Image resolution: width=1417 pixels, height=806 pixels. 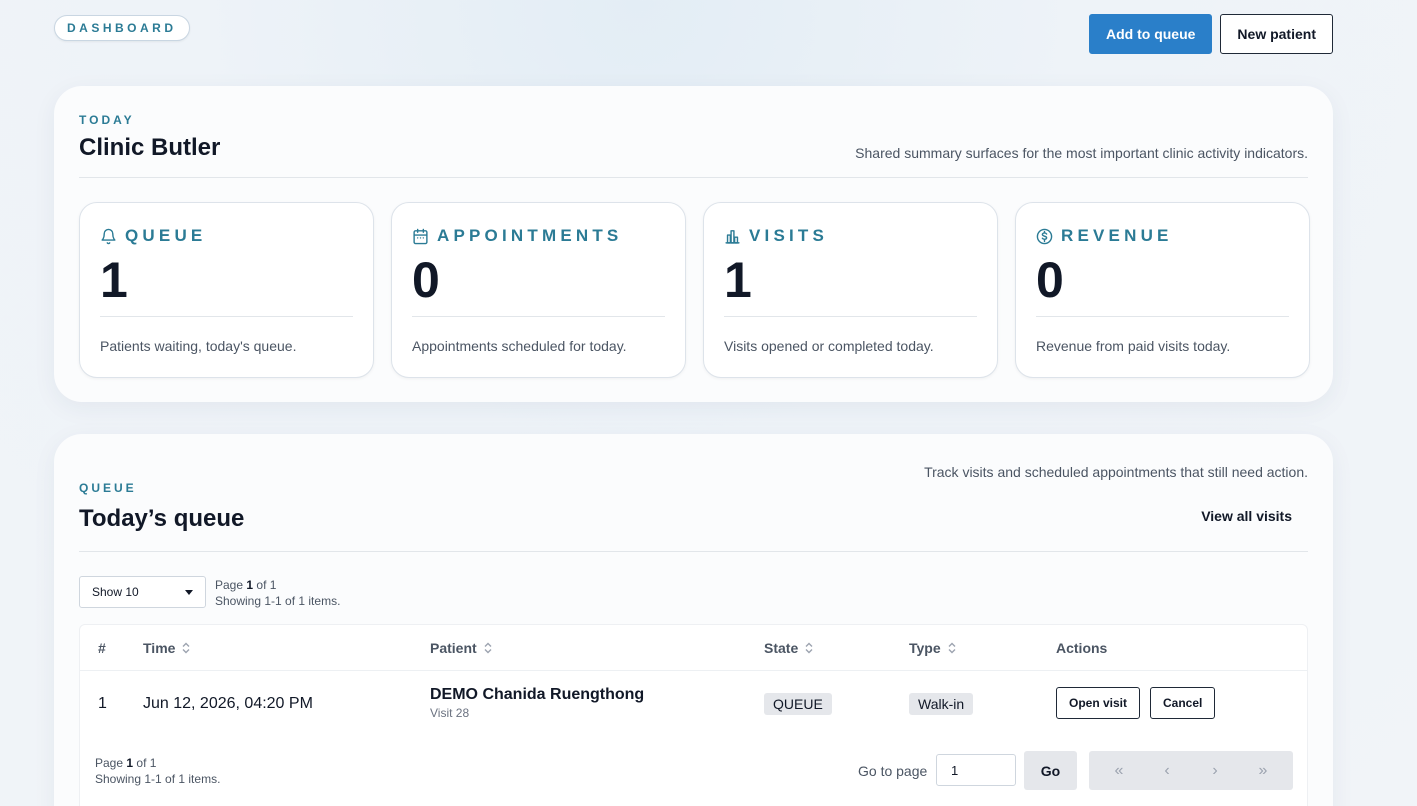 What do you see at coordinates (277, 593) in the screenshot?
I see `page-info-top: Page 1 of 1 Showing 1-1 of 1 items.` at bounding box center [277, 593].